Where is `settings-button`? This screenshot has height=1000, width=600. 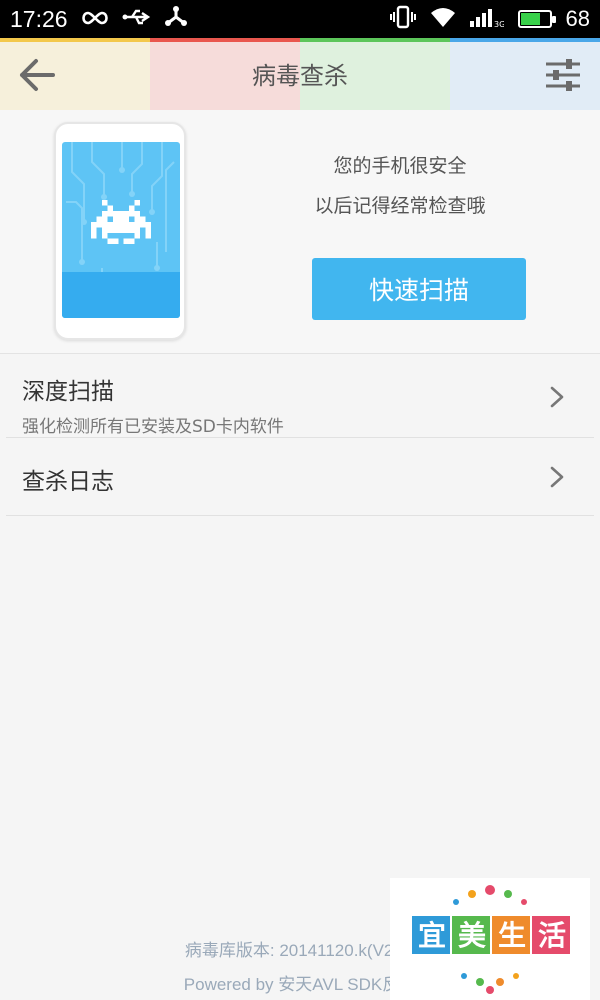
settings-button is located at coordinates (563, 75).